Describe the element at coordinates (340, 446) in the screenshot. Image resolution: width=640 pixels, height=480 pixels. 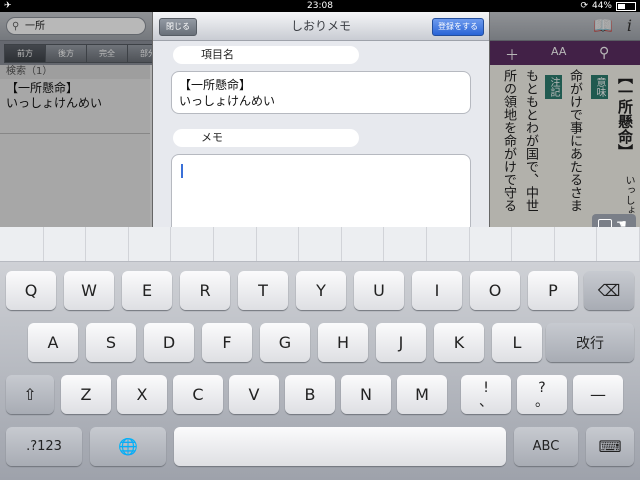
I see `space-key` at that location.